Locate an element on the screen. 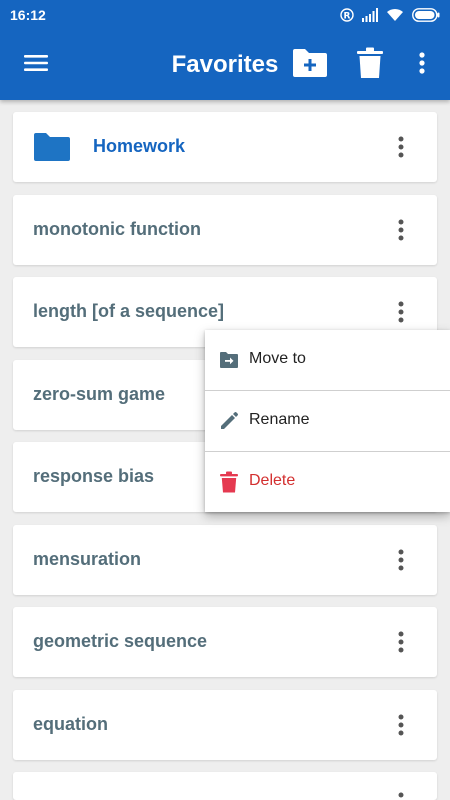 This screenshot has height=800, width=450. list-item-label: mensuration is located at coordinates (87, 559).